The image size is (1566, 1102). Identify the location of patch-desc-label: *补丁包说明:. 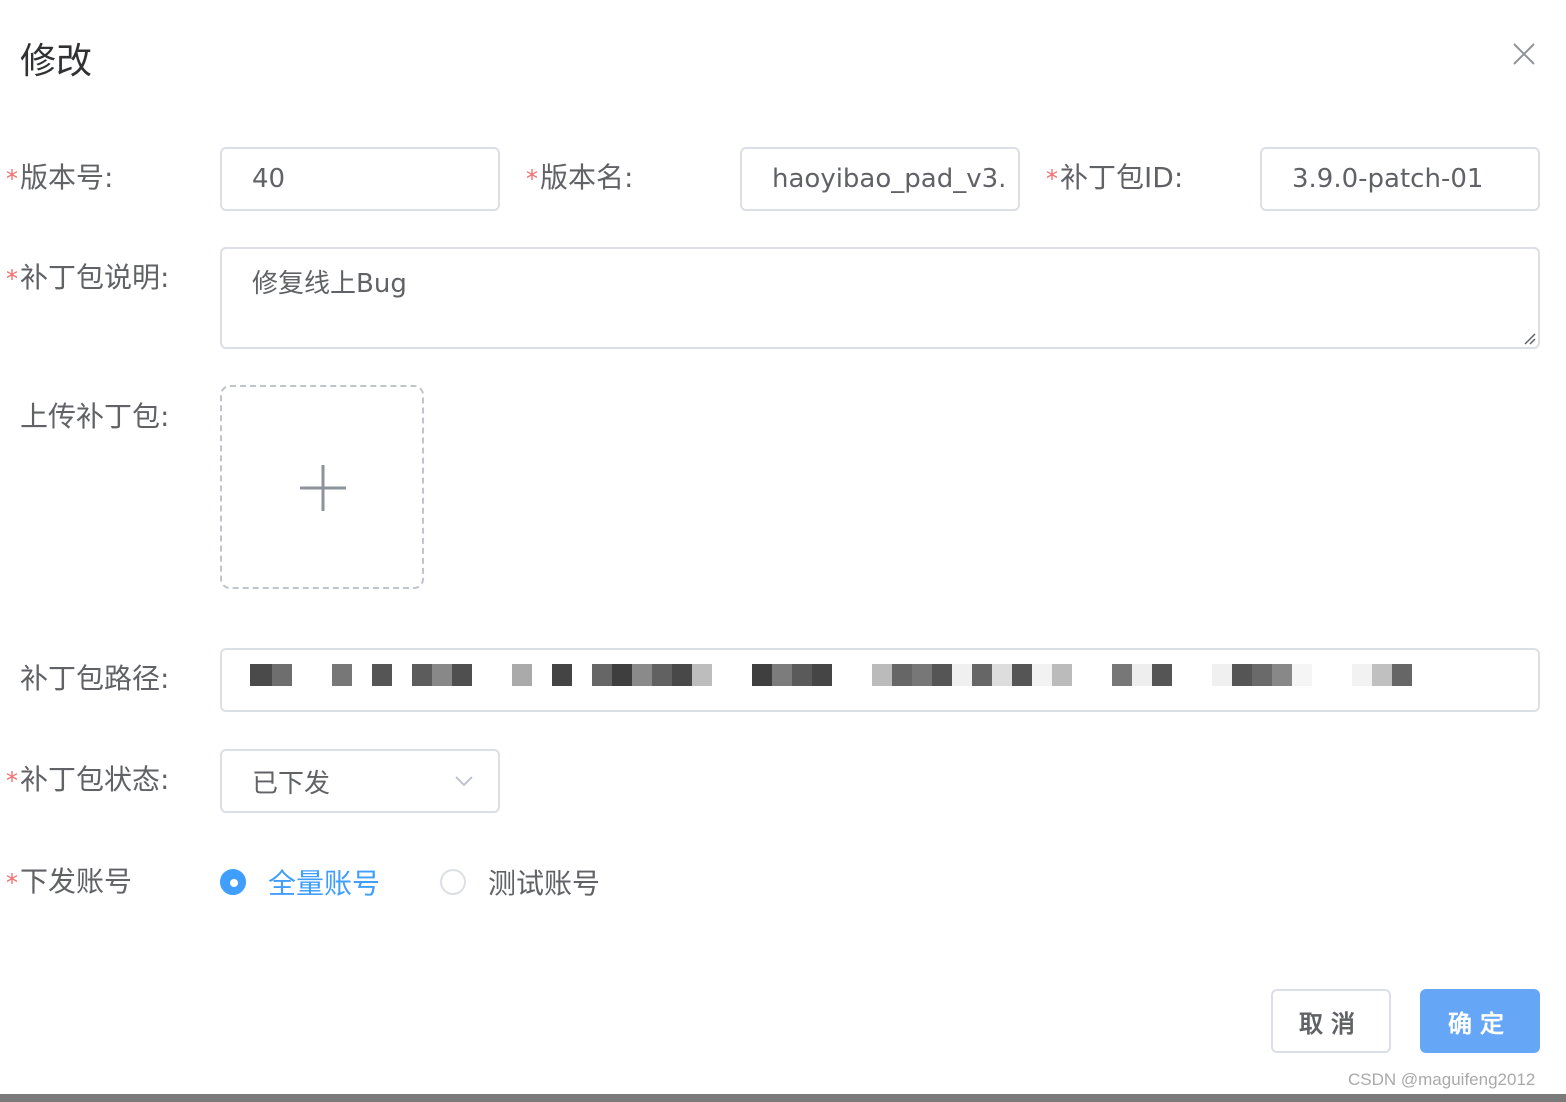
(88, 277).